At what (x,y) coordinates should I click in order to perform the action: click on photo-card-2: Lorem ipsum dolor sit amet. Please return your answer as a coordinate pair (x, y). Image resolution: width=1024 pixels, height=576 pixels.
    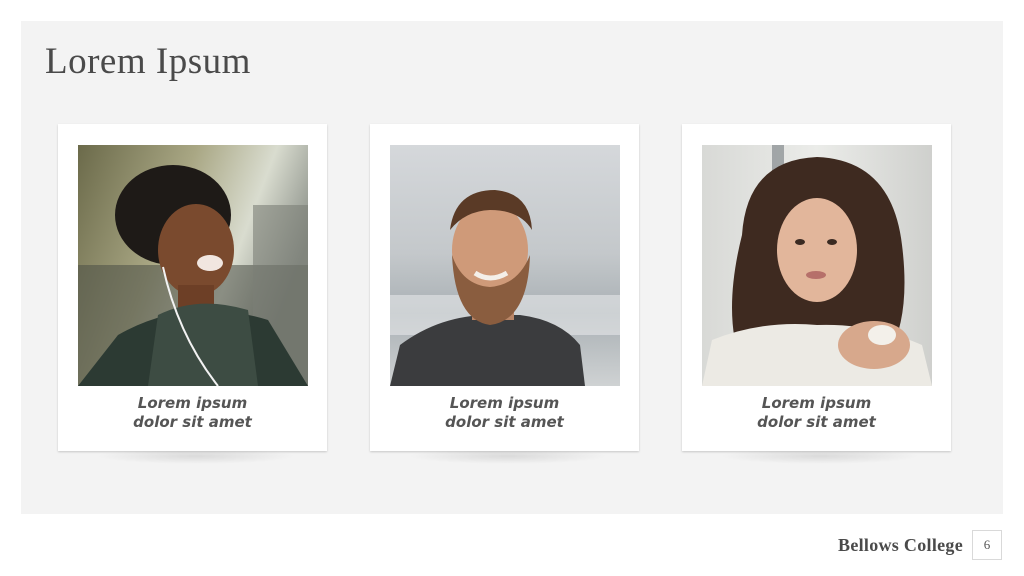
    Looking at the image, I should click on (504, 287).